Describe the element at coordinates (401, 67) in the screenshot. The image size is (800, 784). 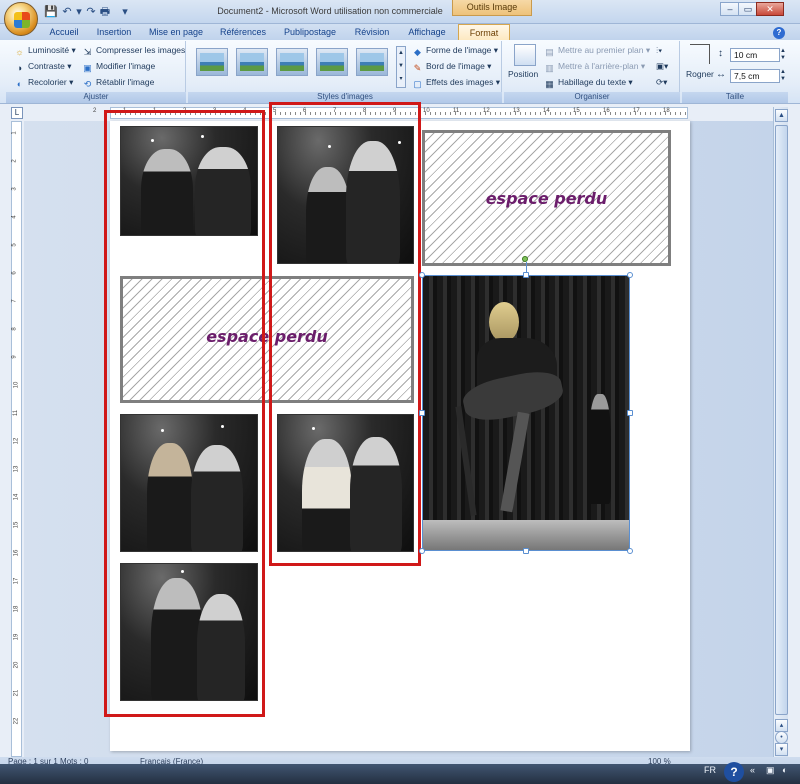
I see `gallery-scroll: ▲ ▼ ▾` at that location.